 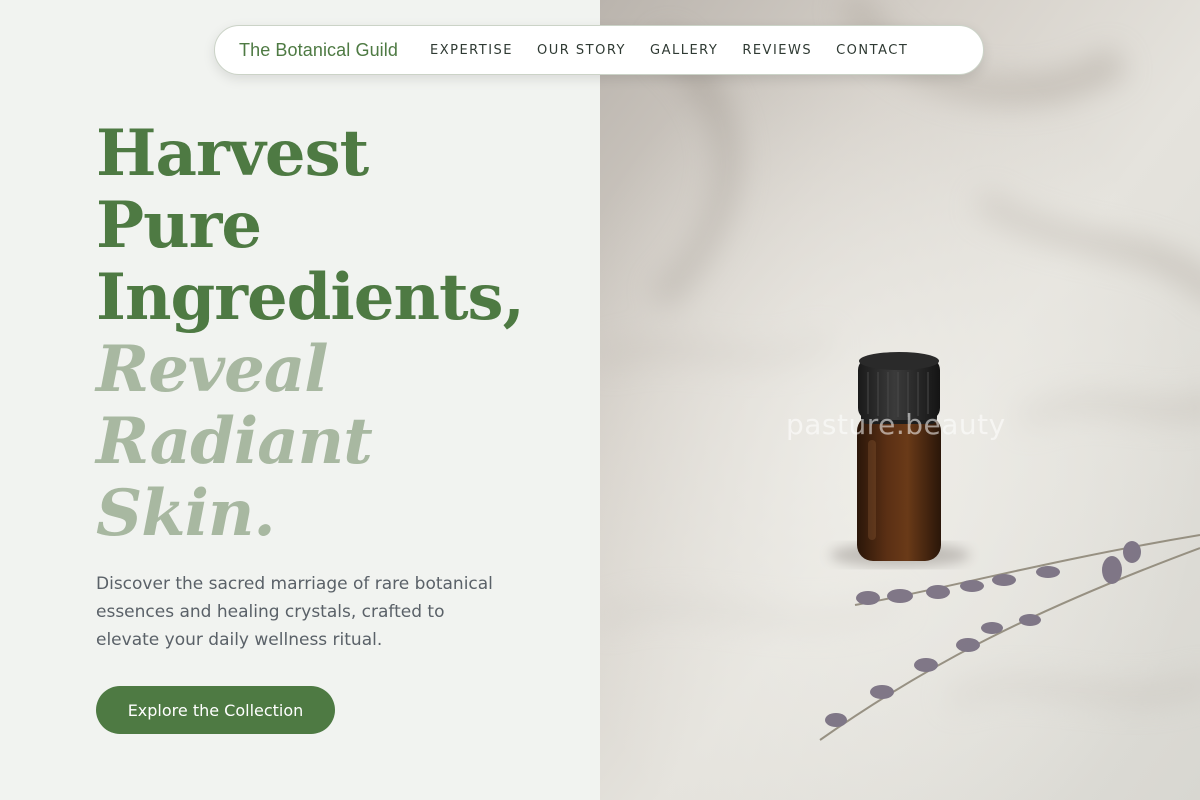 I want to click on nav-link-contact: CONTACT, so click(x=872, y=50).